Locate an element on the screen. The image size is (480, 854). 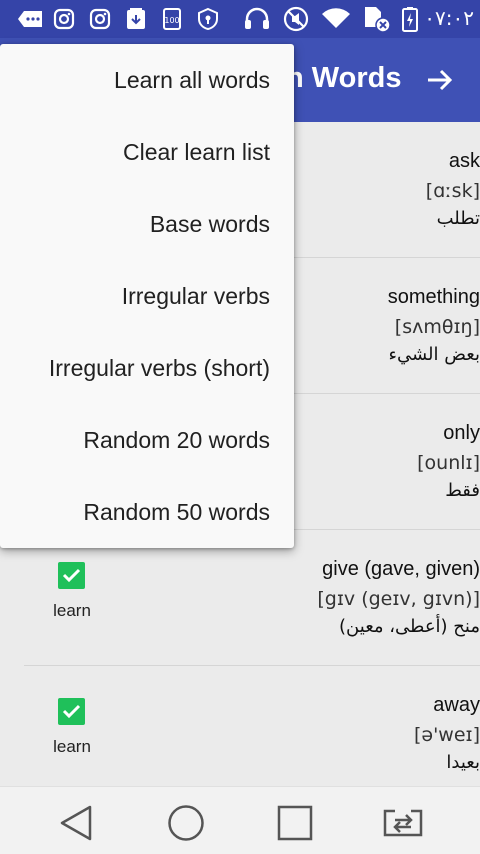
status-time: ۰۷:۰۲ is located at coordinates (449, 18).